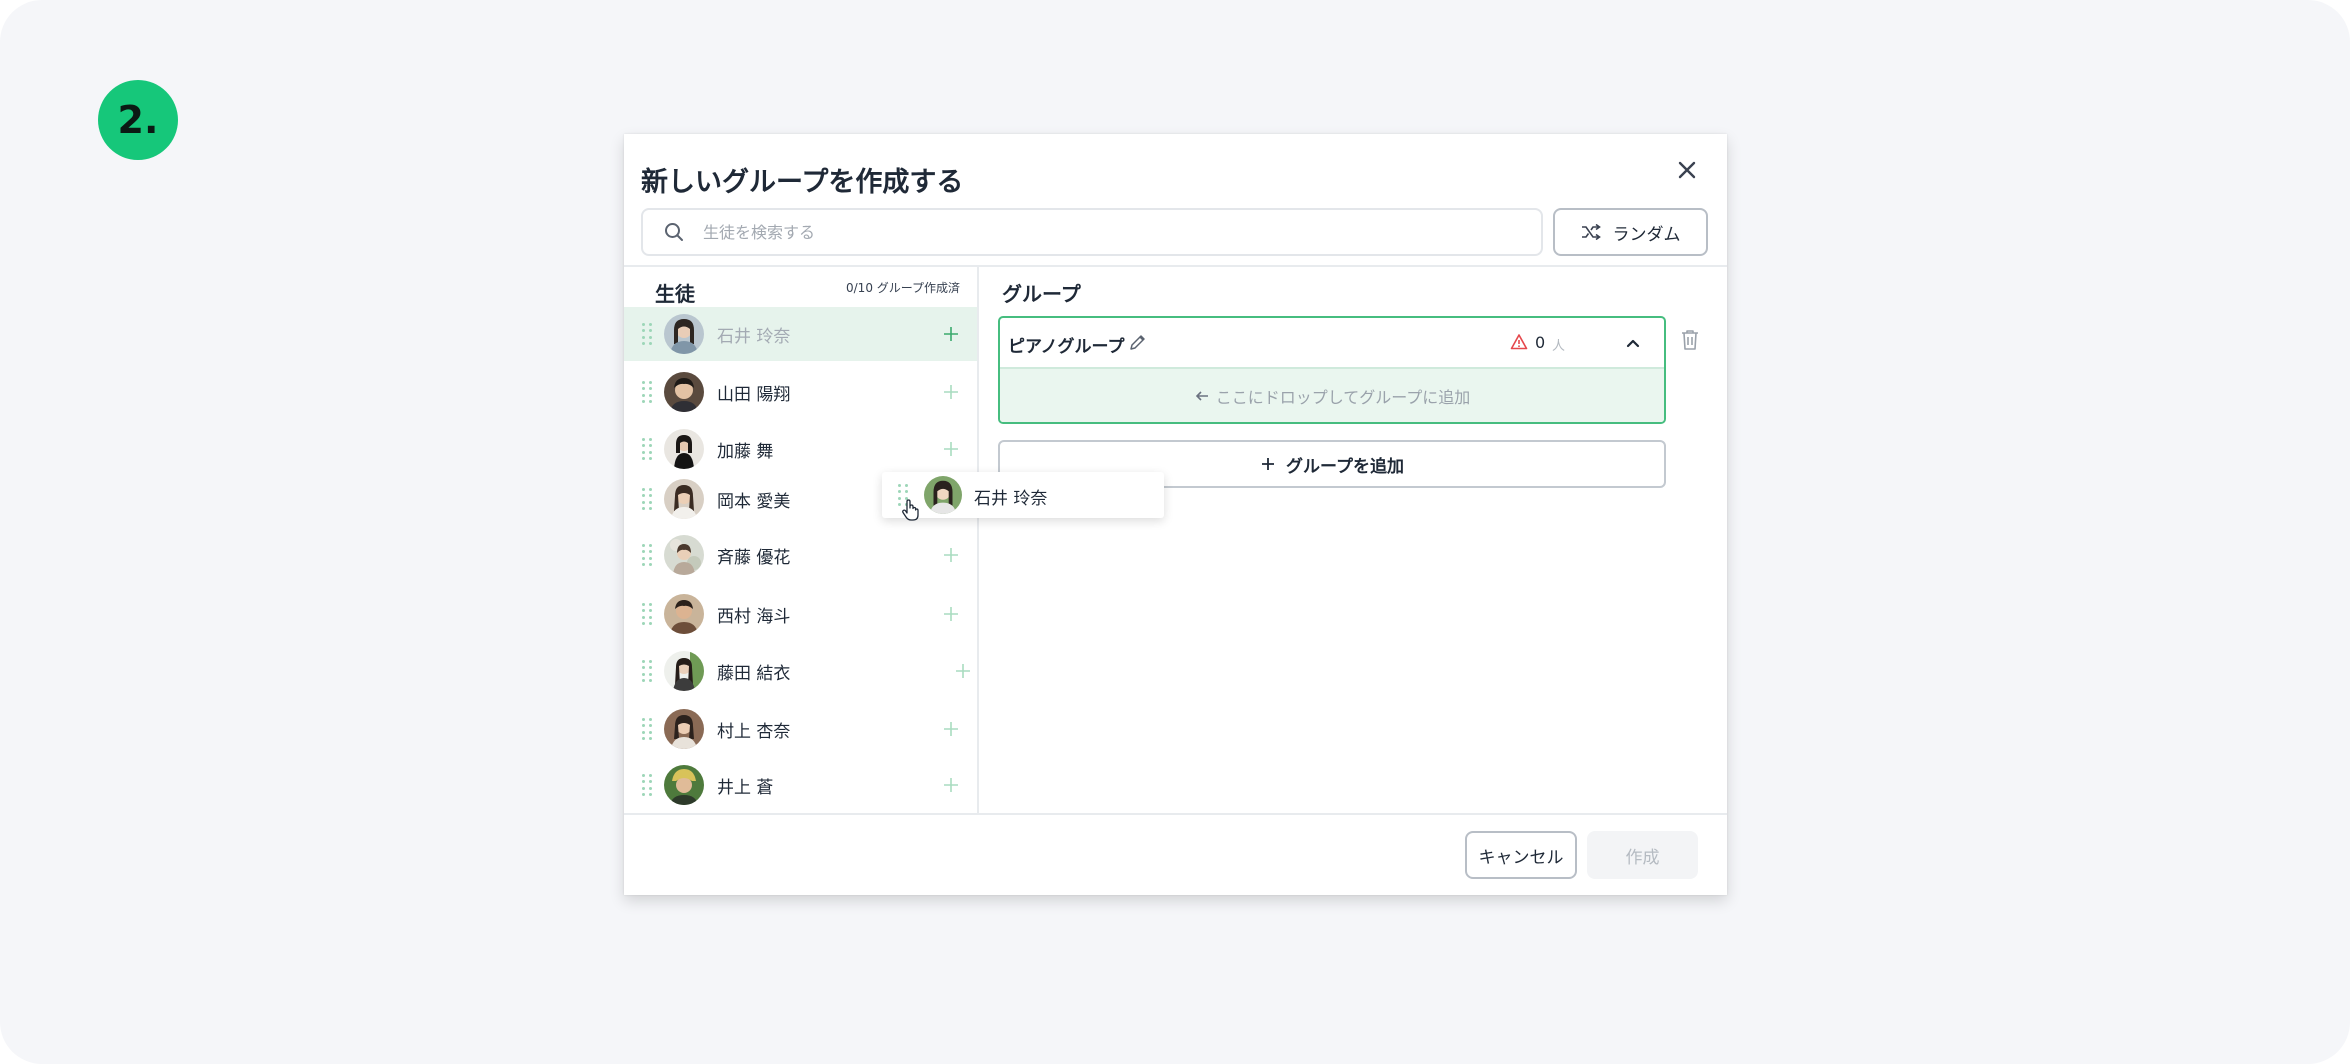 This screenshot has height=1064, width=2350. What do you see at coordinates (1011, 499) in the screenshot?
I see `drag-preview-name: 石井 玲奈` at bounding box center [1011, 499].